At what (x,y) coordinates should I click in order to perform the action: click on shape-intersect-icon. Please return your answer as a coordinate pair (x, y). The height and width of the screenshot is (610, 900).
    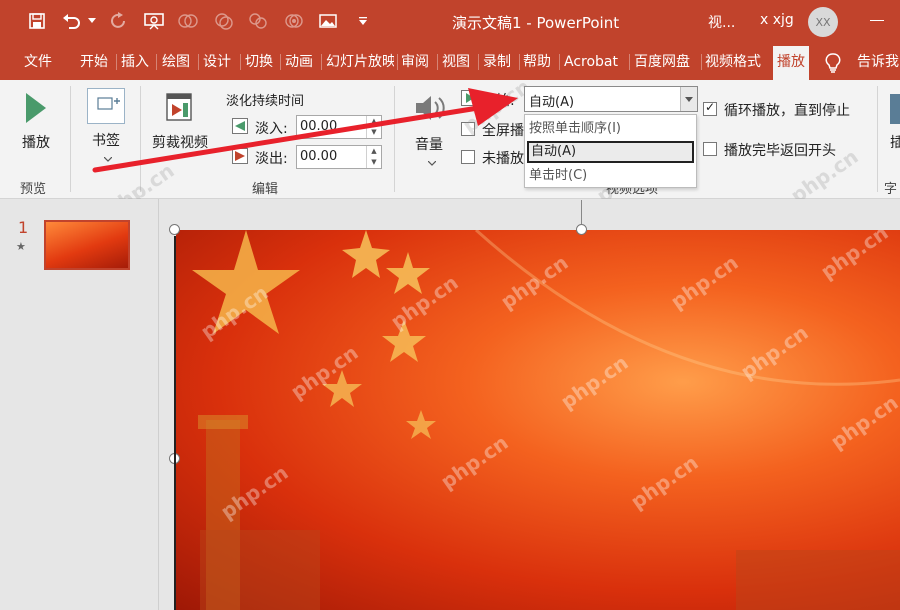
    Looking at the image, I should click on (294, 21).